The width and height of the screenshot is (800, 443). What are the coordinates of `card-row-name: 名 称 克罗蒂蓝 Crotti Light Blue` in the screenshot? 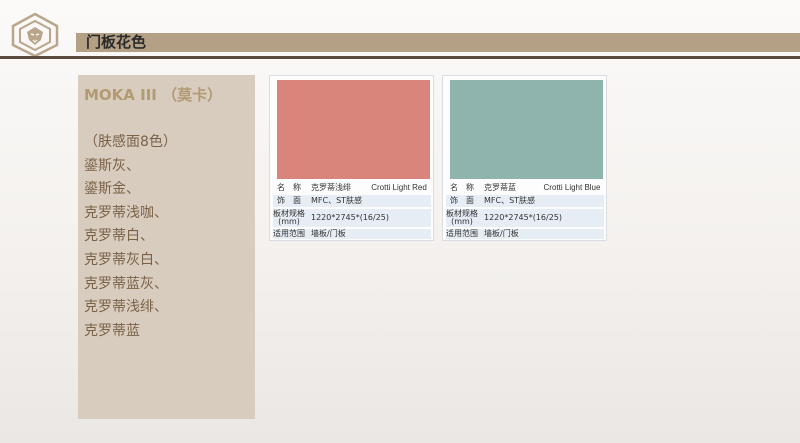 It's located at (525, 187).